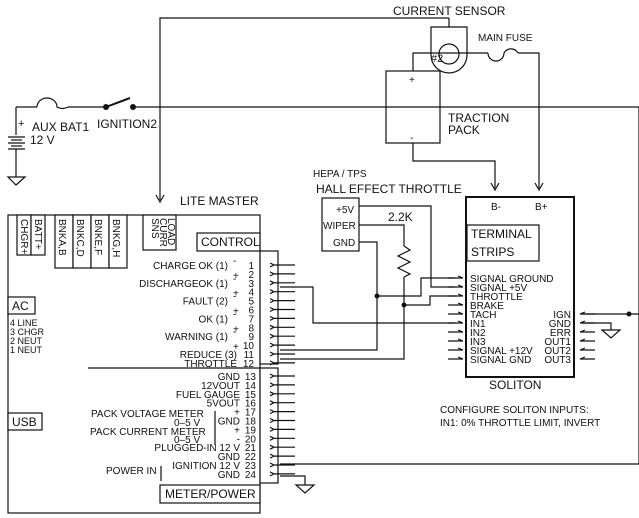 Image resolution: width=639 pixels, height=518 pixels. Describe the element at coordinates (24, 422) in the screenshot. I see `usb-label: USB` at that location.